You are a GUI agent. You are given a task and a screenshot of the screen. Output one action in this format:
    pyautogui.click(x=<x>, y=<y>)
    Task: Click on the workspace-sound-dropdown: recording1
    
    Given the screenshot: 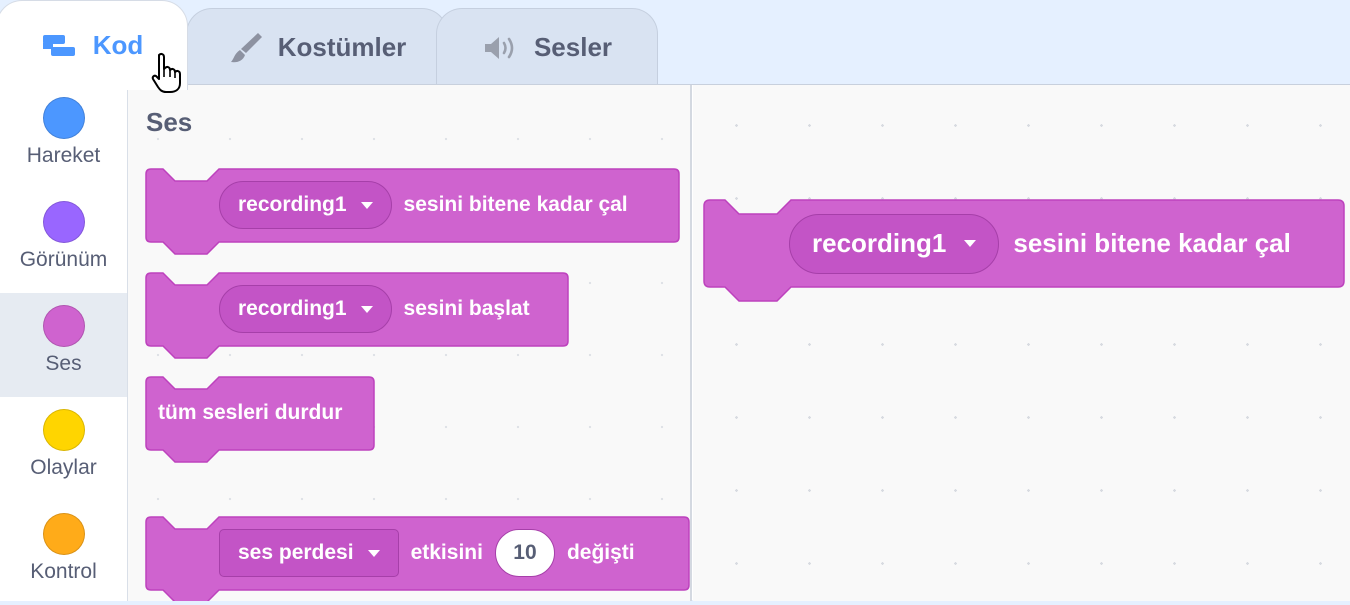 What is the action you would take?
    pyautogui.click(x=894, y=243)
    